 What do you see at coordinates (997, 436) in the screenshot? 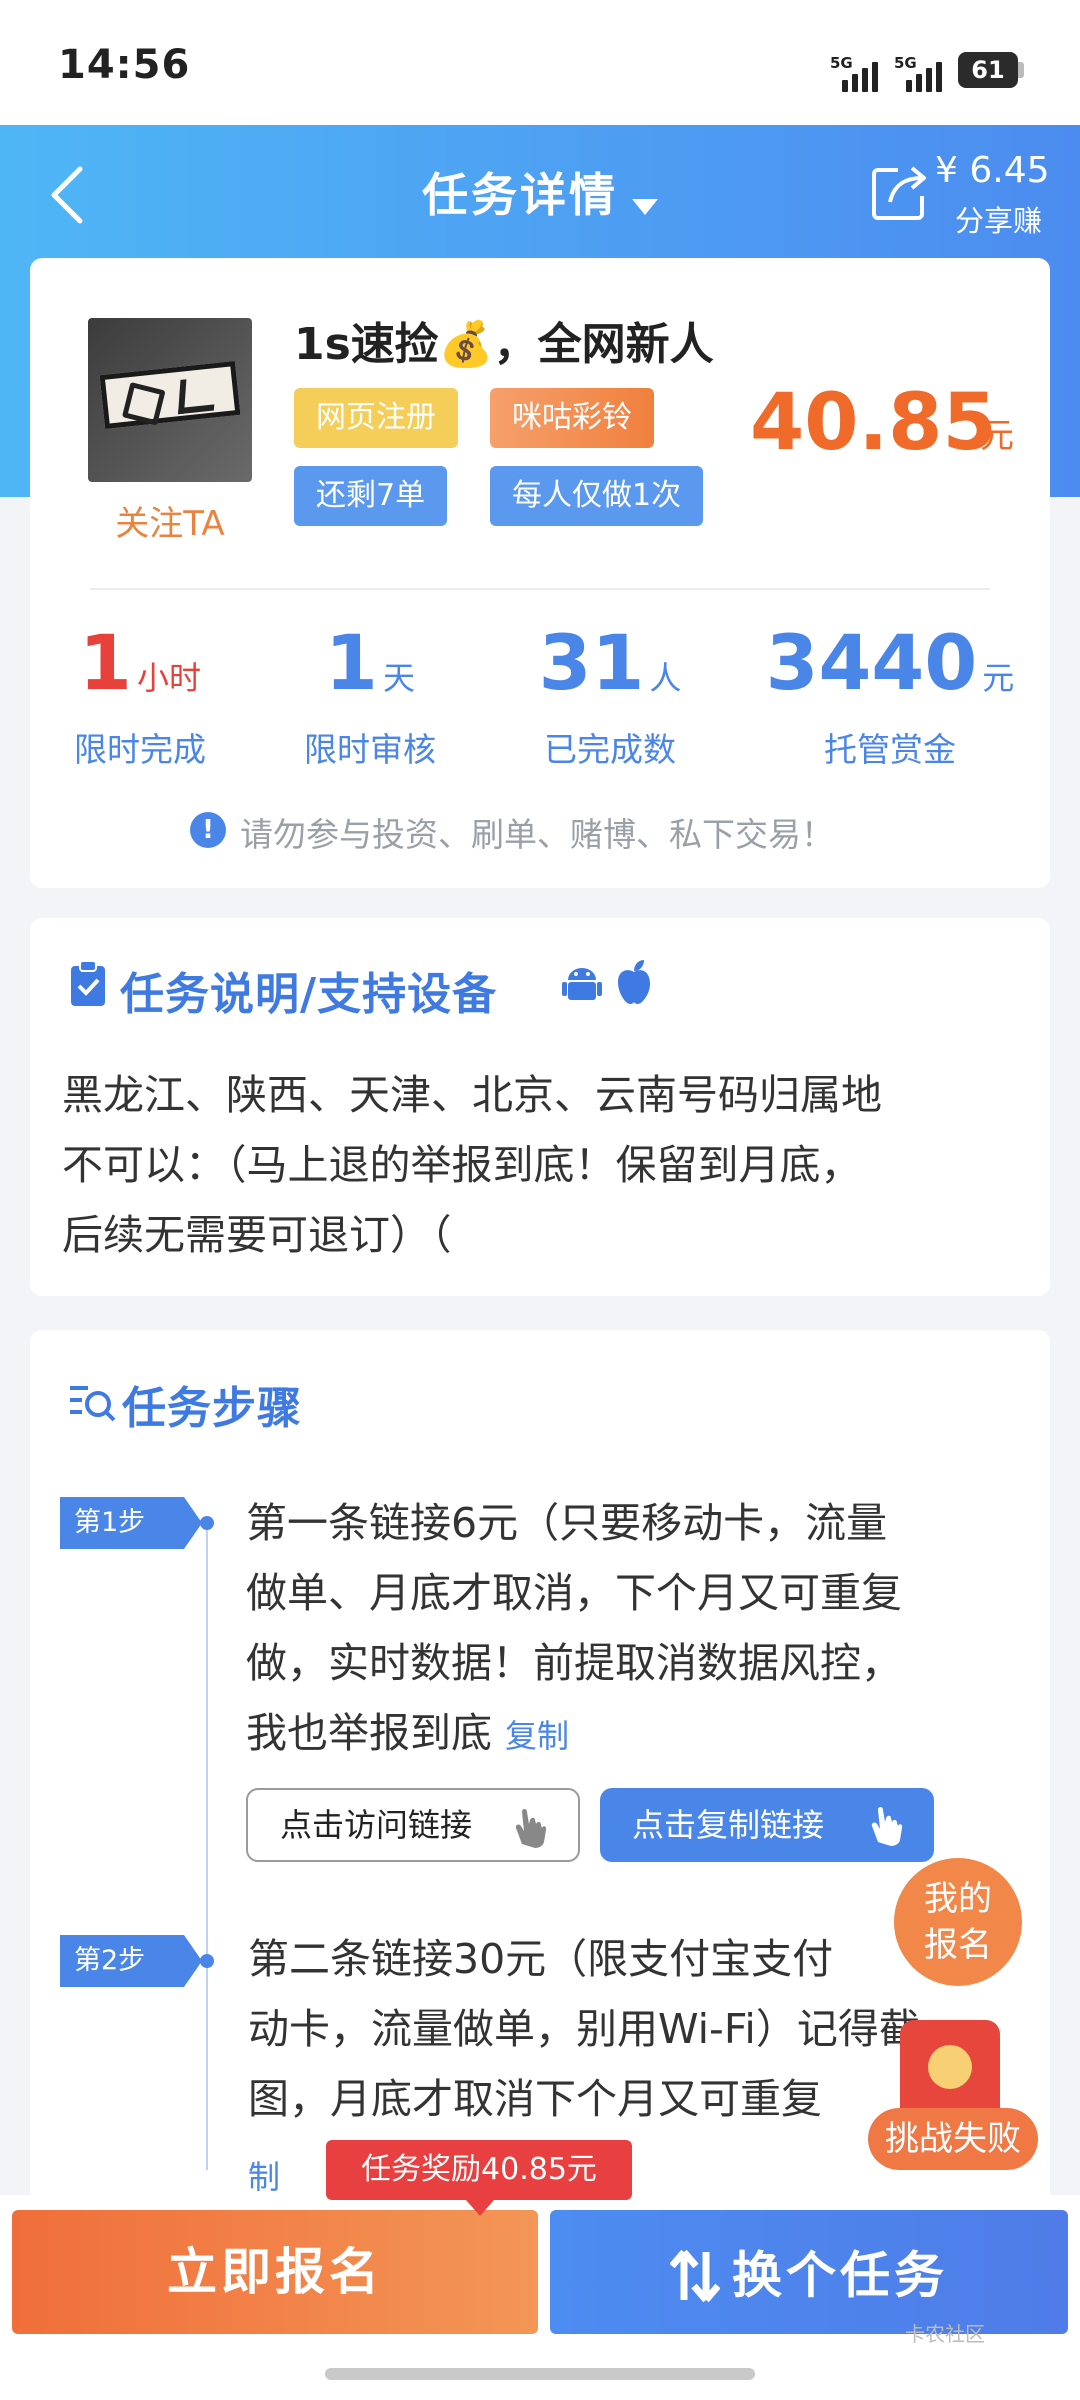
I see `price-unit: 元` at bounding box center [997, 436].